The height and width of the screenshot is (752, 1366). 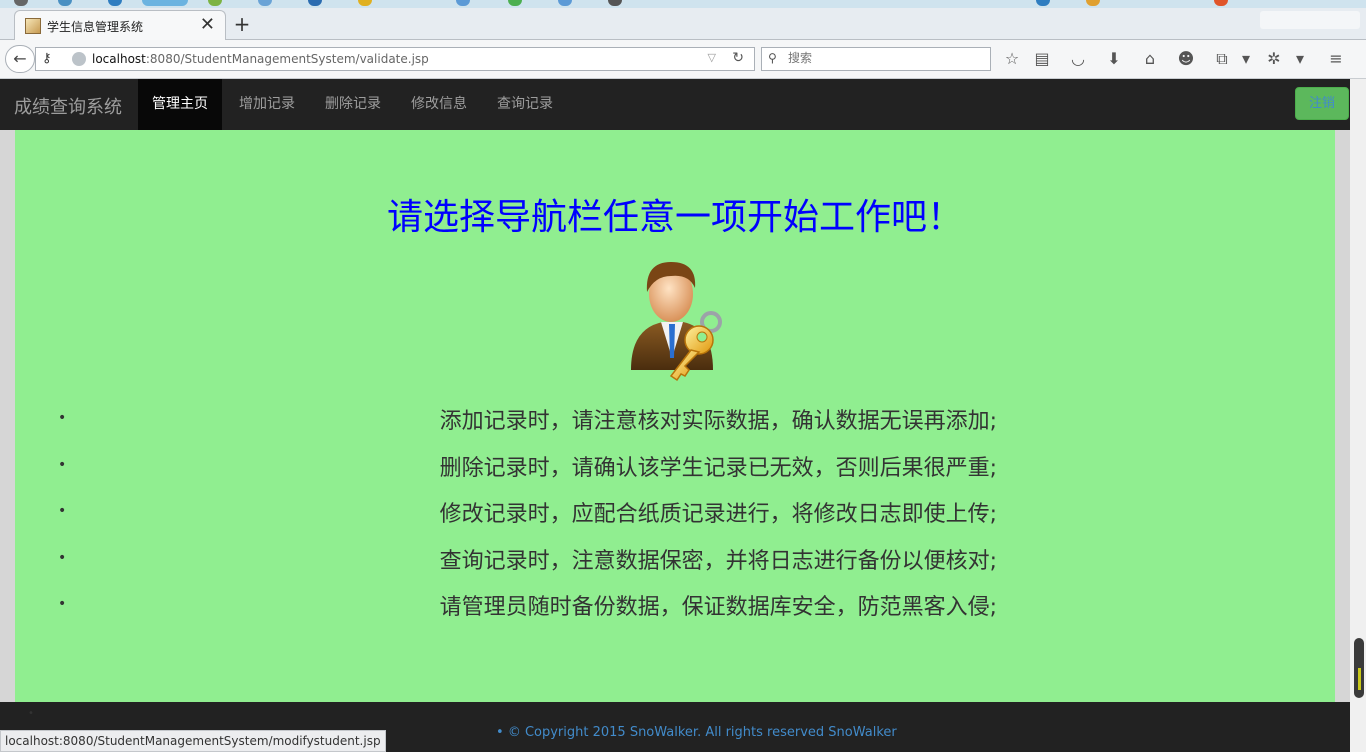 I want to click on admin-user-key-icon, so click(x=676, y=322).